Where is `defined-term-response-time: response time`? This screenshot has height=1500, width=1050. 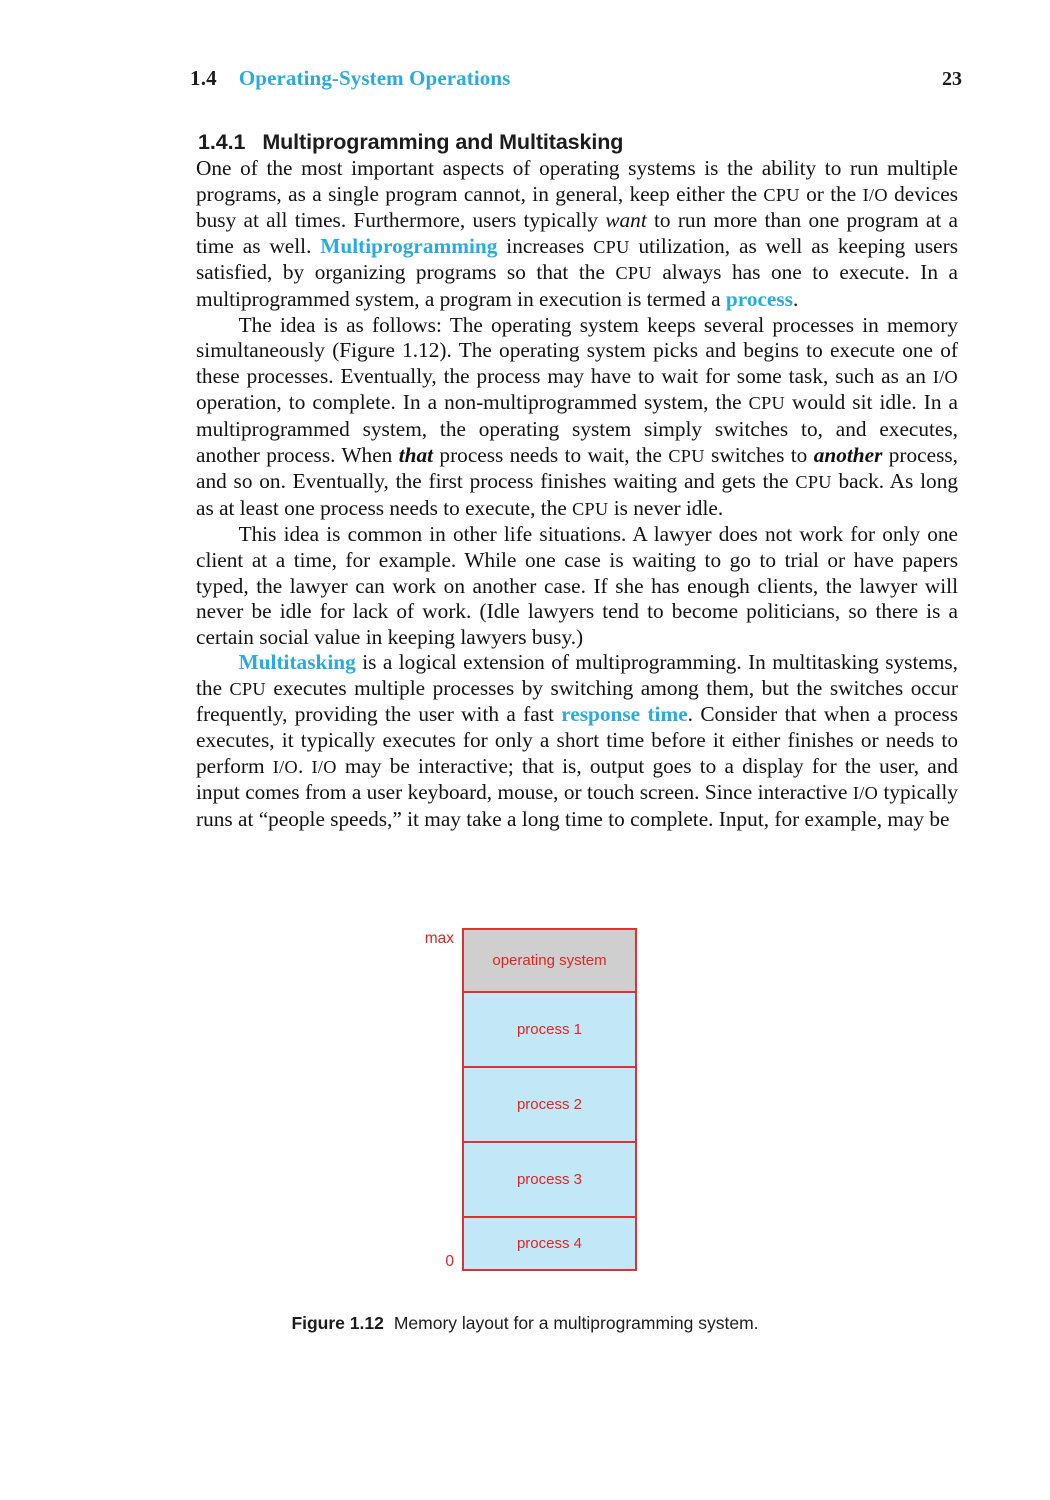
defined-term-response-time: response time is located at coordinates (624, 714).